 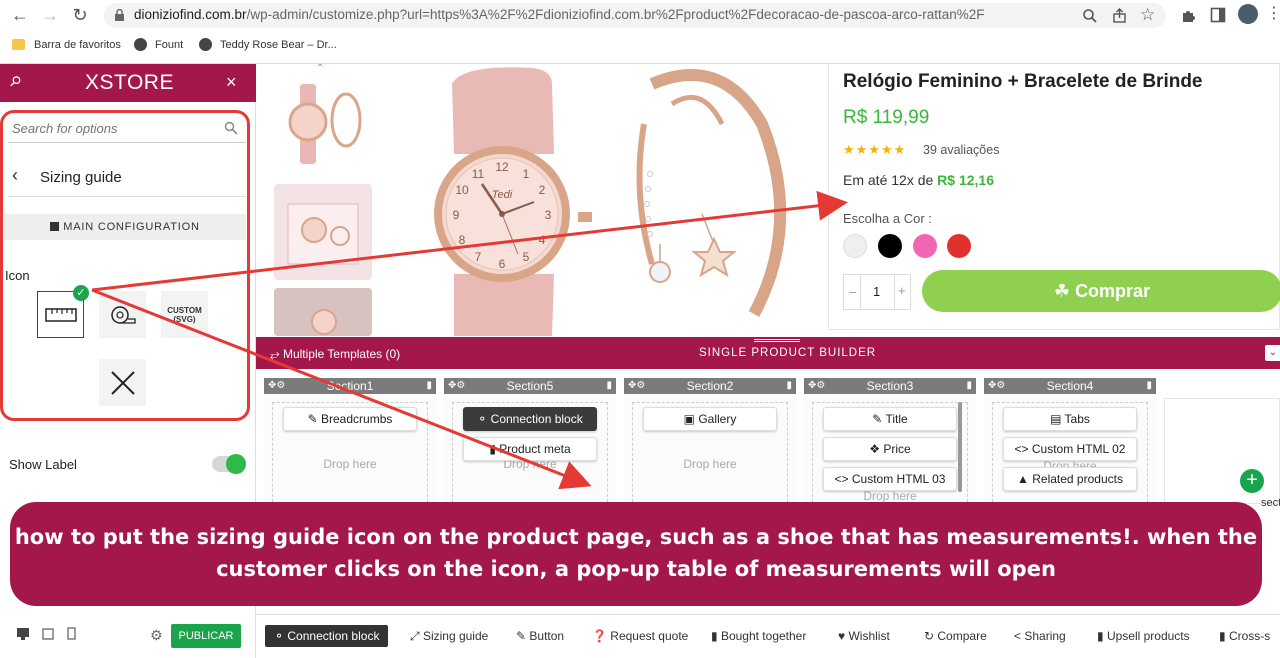 What do you see at coordinates (897, 449) in the screenshot?
I see `block-label: Price` at bounding box center [897, 449].